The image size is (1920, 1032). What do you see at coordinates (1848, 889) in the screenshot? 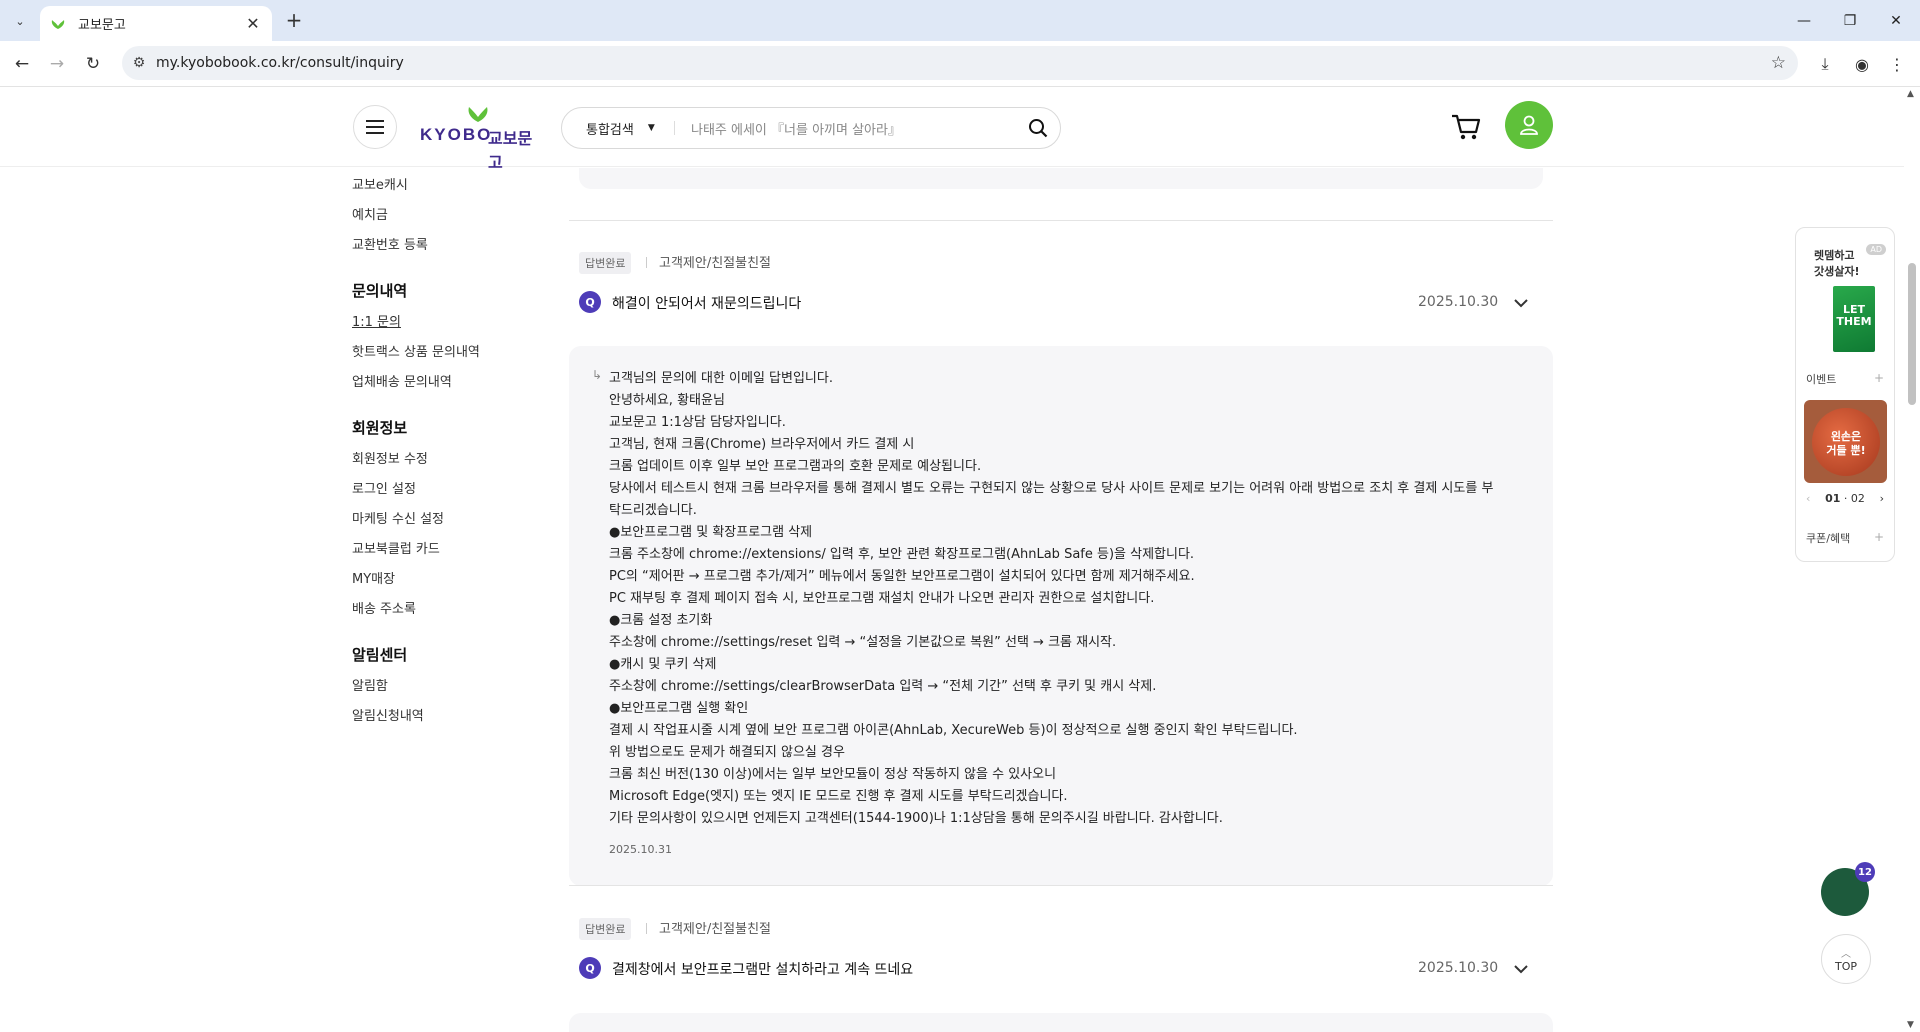
I see `chatbot-button: 12` at bounding box center [1848, 889].